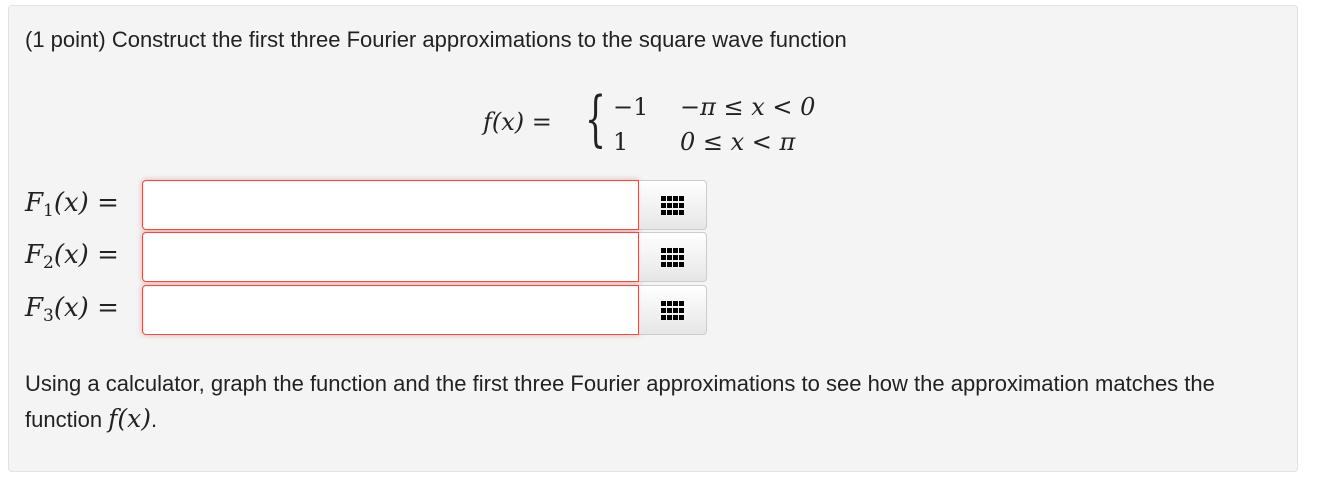 This screenshot has height=484, width=1327. What do you see at coordinates (663, 123) in the screenshot?
I see `piecewise-equation: f(x) = { −1 −π ≤ x < 0 1 0 ≤ x < π` at bounding box center [663, 123].